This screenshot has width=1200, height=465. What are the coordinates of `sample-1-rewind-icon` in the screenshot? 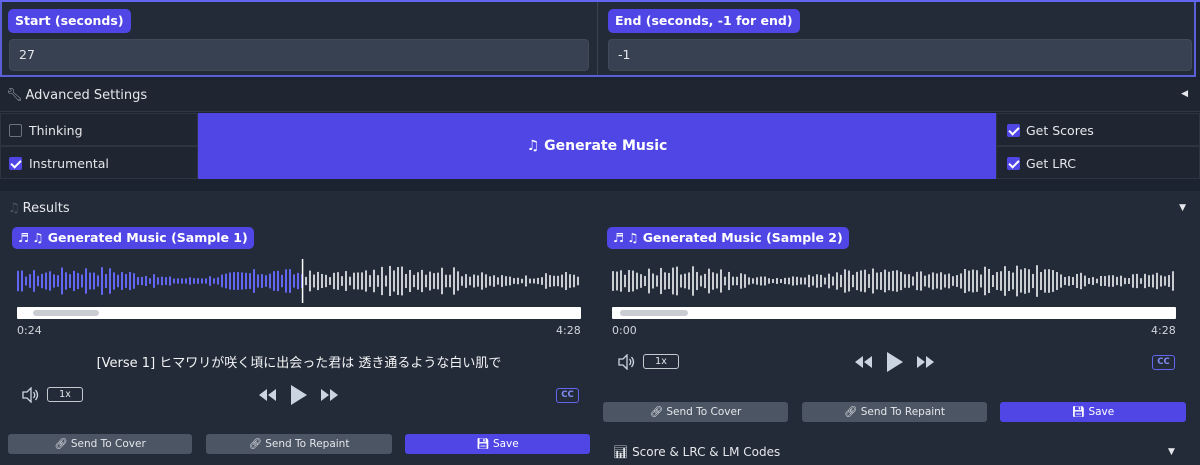 It's located at (268, 395).